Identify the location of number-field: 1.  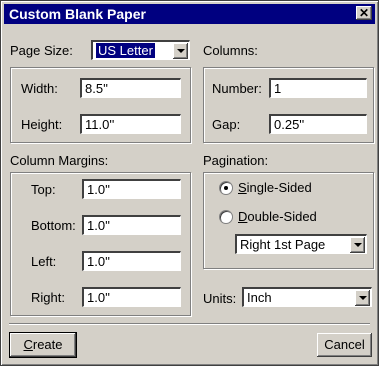
(318, 88).